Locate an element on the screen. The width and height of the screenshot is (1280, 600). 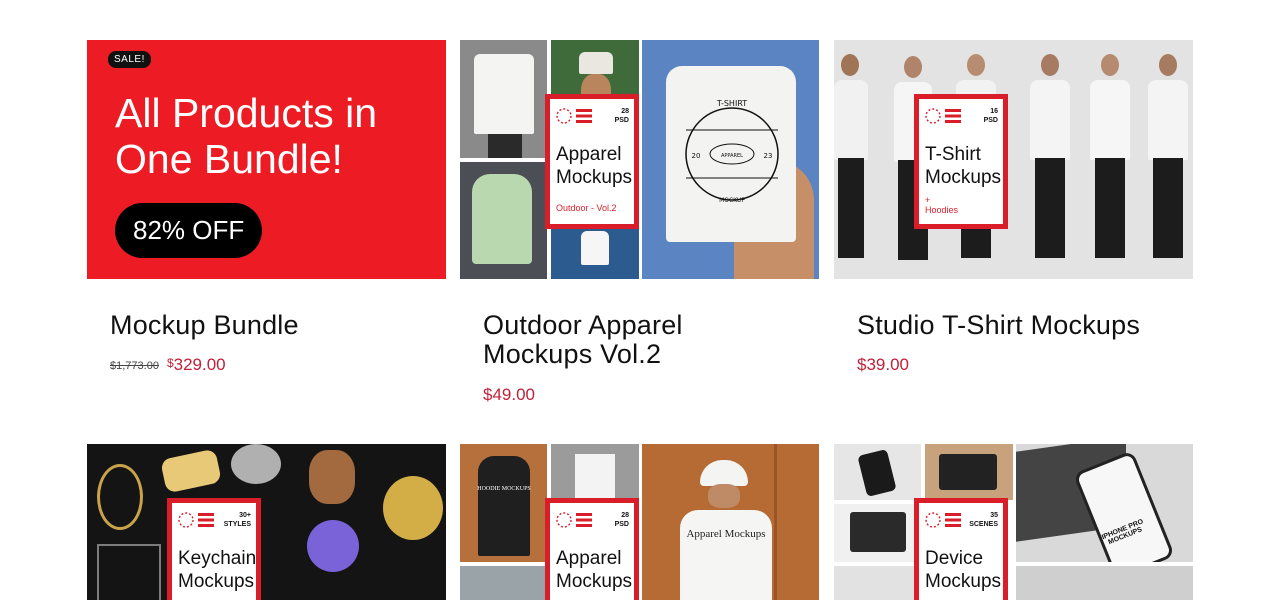
product-title: Studio T-Shirt Mockups is located at coordinates (1022, 325).